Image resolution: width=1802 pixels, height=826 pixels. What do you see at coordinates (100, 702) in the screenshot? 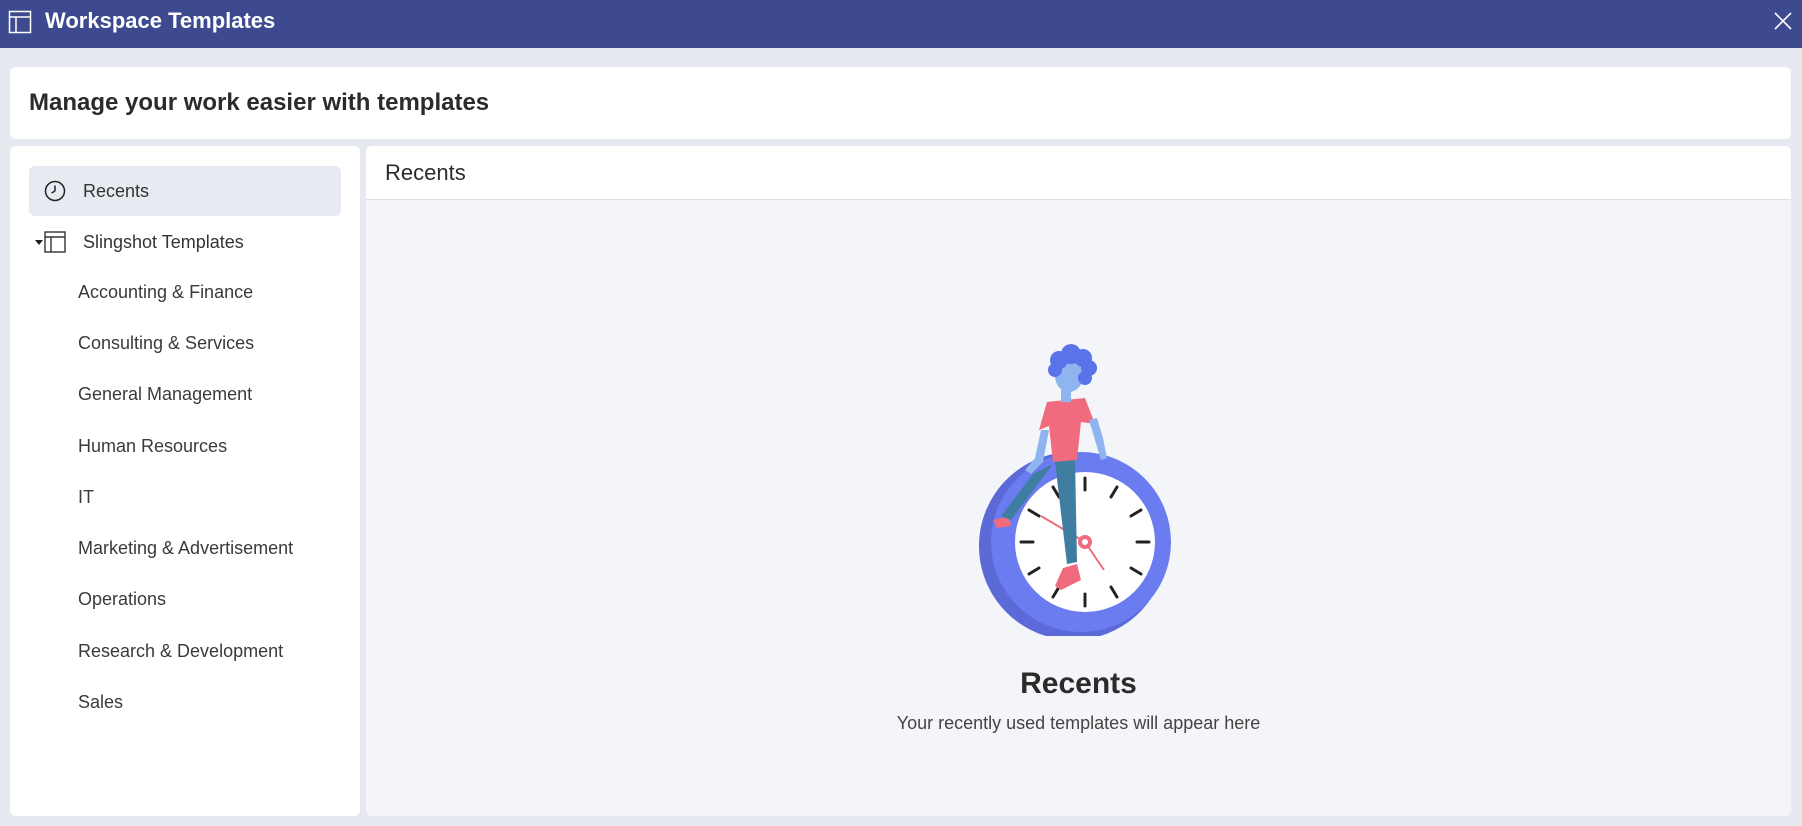
I see `sidebar-category-item: Sales` at bounding box center [100, 702].